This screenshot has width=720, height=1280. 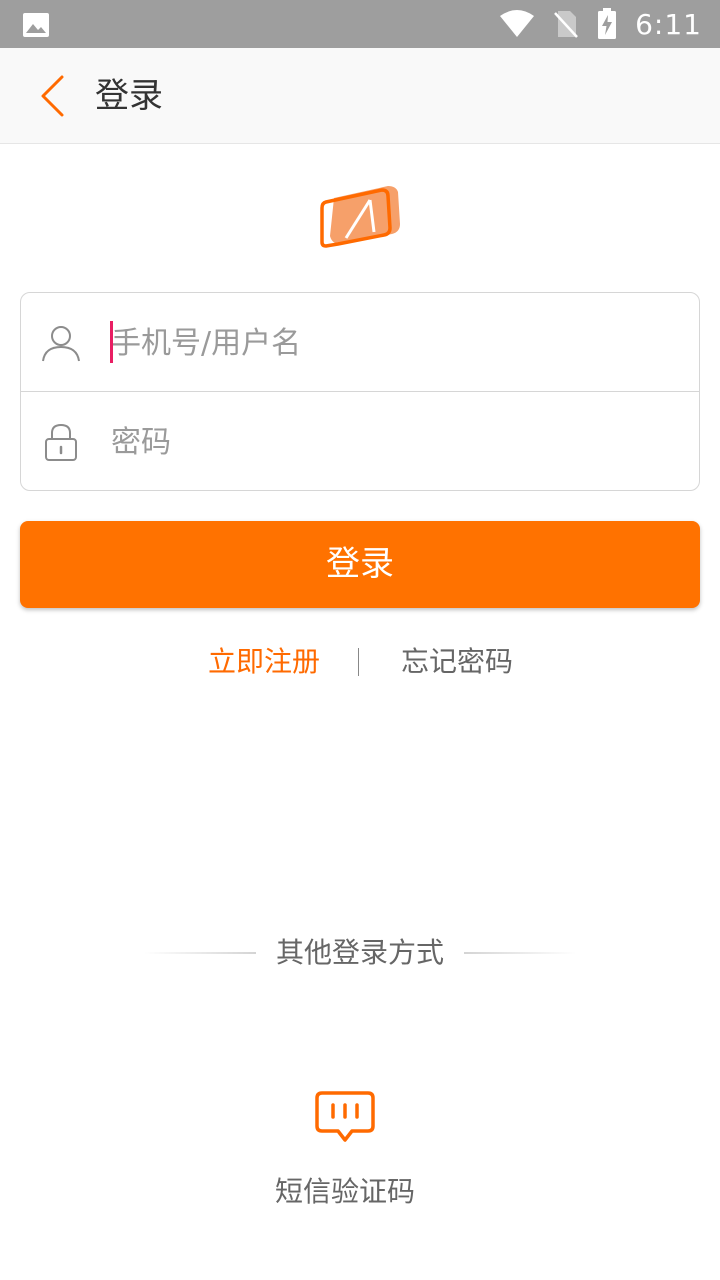 What do you see at coordinates (360, 24) in the screenshot?
I see `status-bar: 6:11` at bounding box center [360, 24].